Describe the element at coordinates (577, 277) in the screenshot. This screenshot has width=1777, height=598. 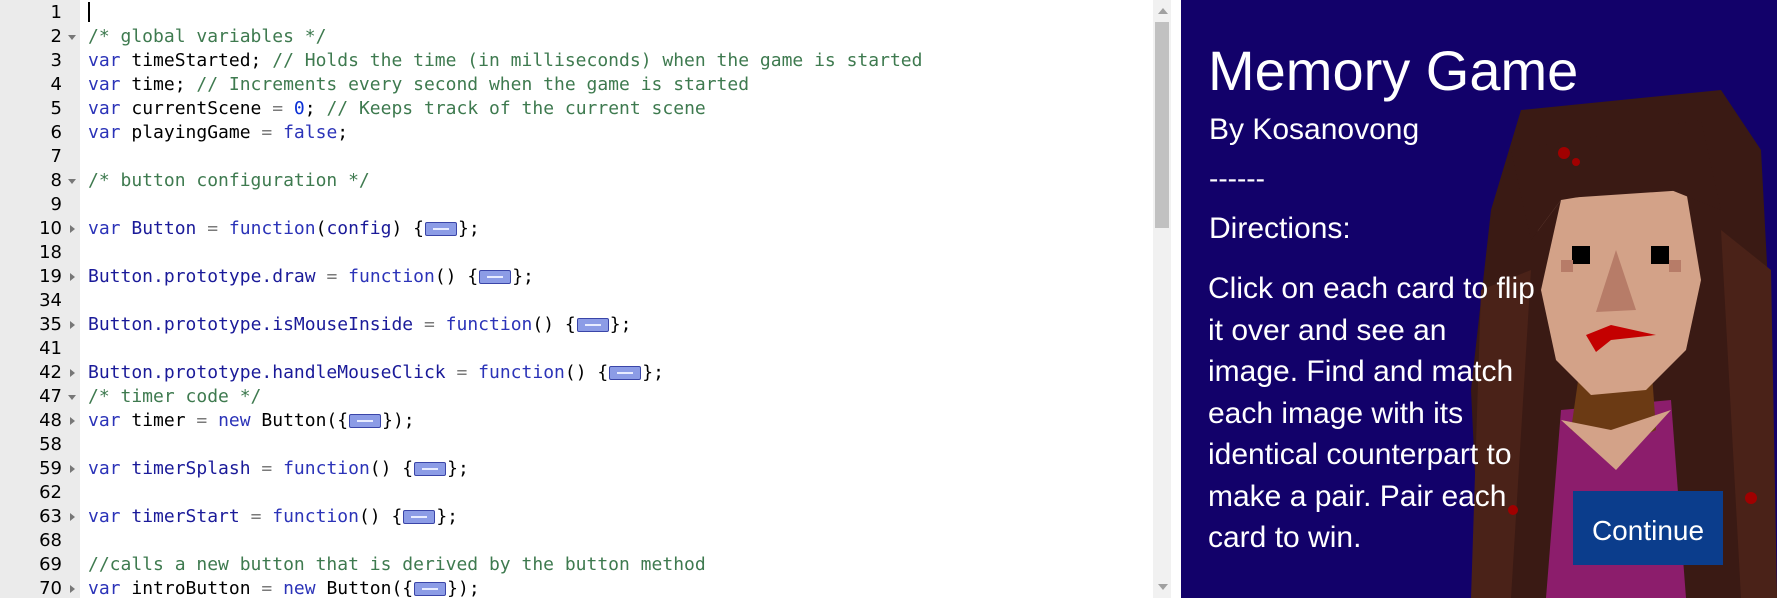
I see `code-line: 19 Button.prototype.draw = function() {};` at that location.